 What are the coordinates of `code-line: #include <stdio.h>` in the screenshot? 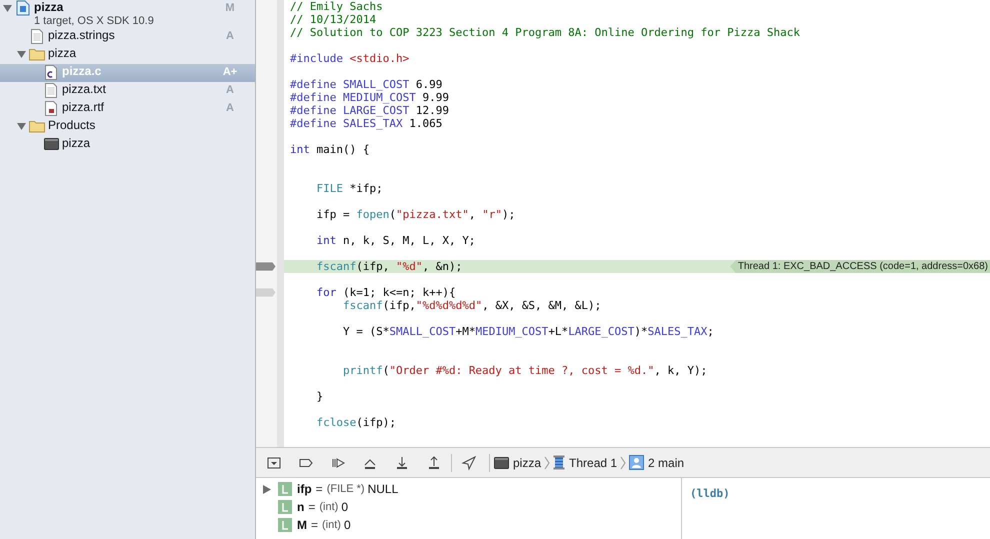 It's located at (349, 58).